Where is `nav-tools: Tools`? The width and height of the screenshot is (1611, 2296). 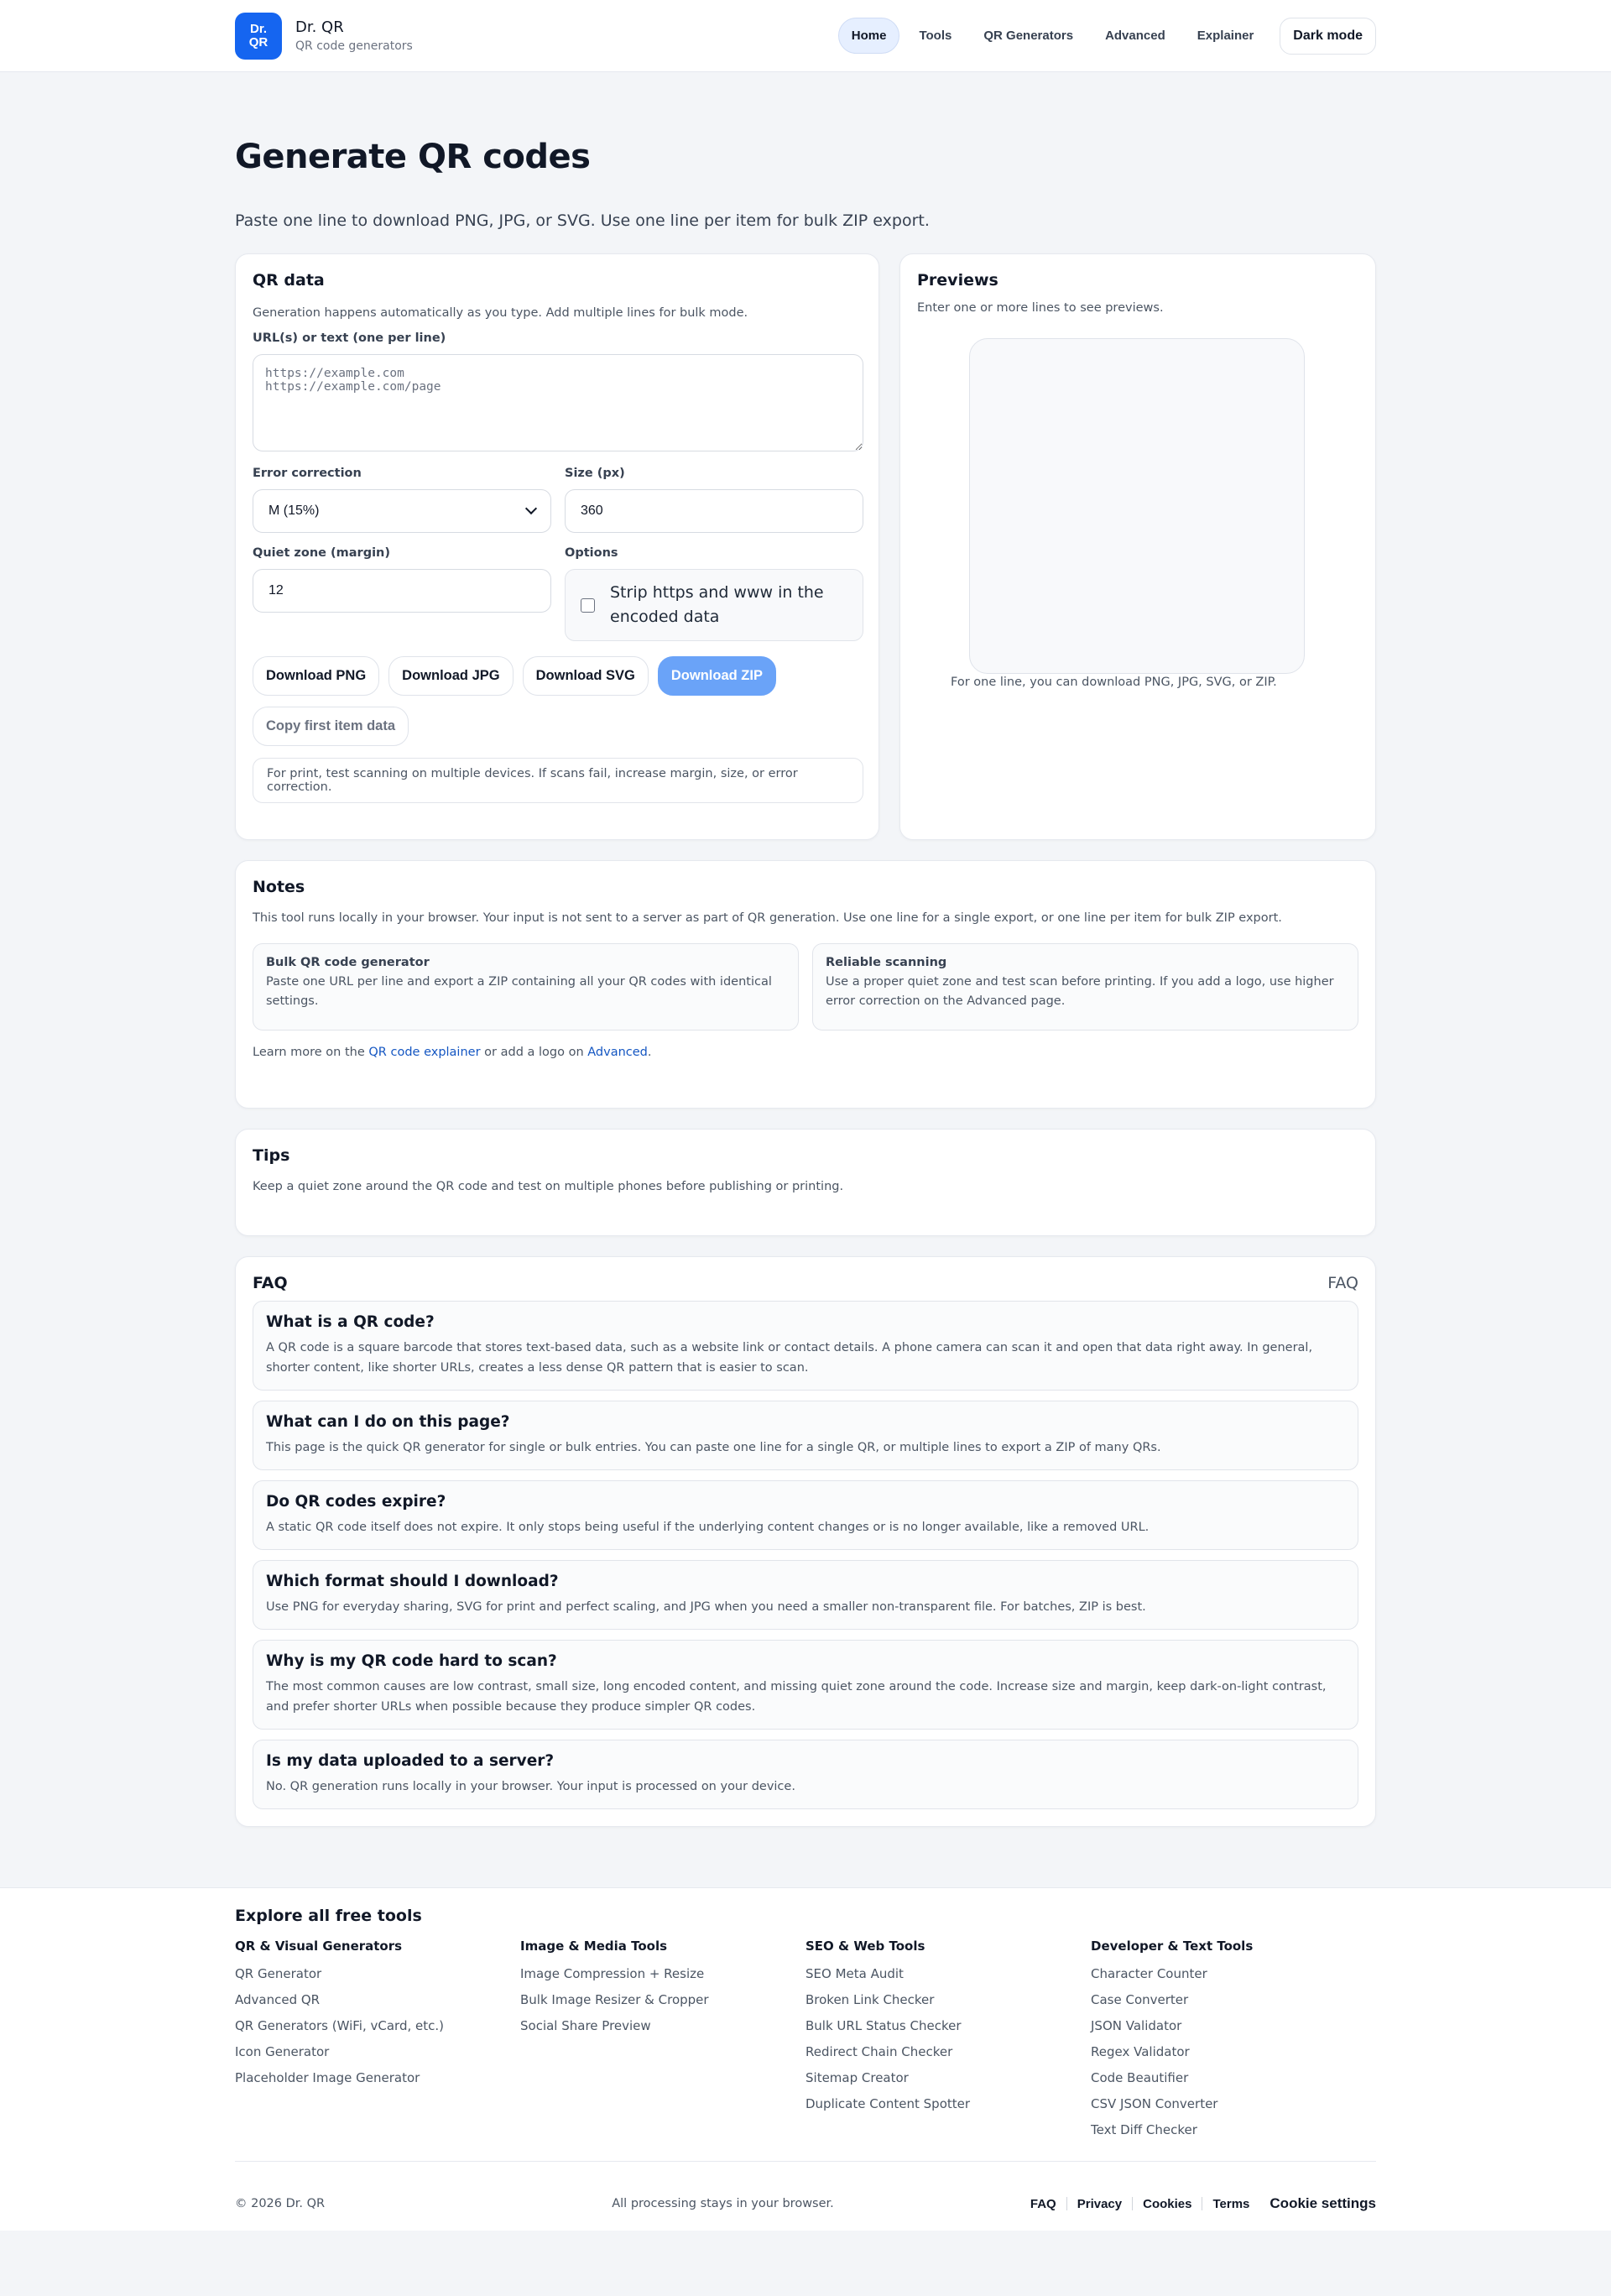 nav-tools: Tools is located at coordinates (935, 35).